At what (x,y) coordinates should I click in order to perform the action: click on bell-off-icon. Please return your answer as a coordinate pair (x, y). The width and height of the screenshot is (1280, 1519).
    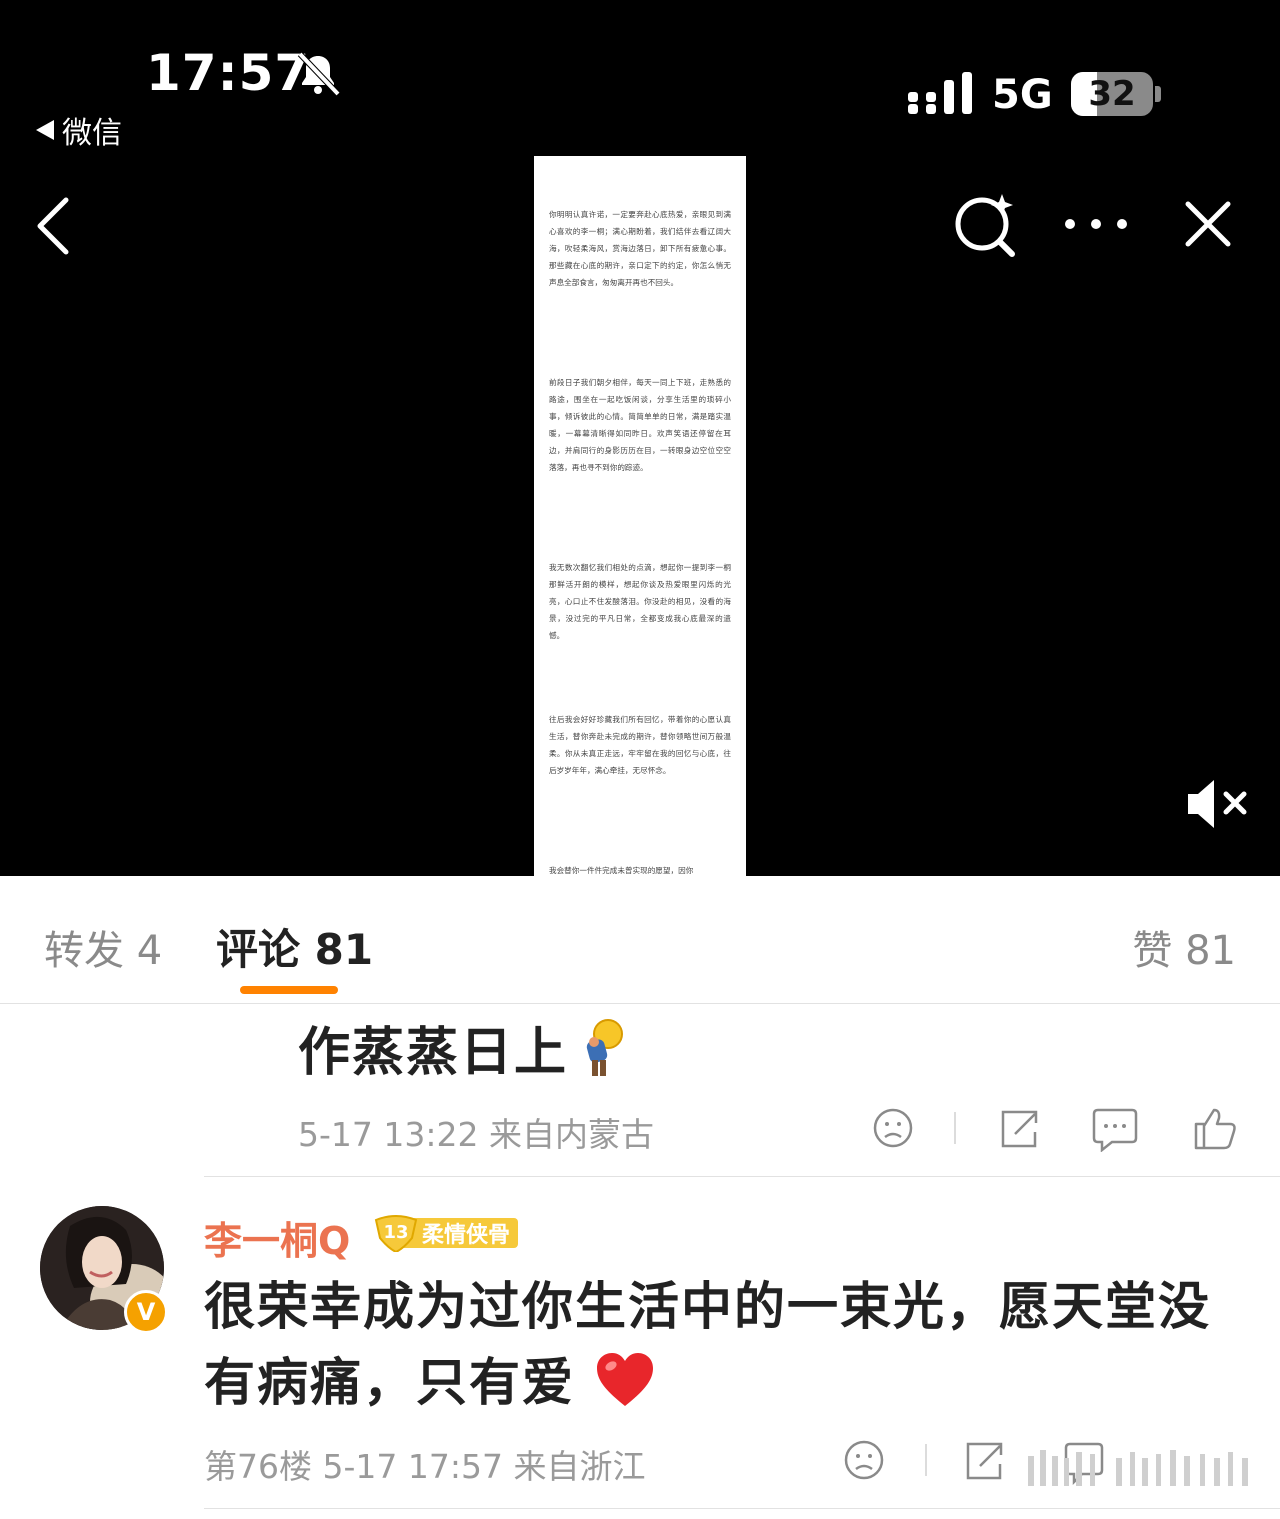
    Looking at the image, I should click on (319, 74).